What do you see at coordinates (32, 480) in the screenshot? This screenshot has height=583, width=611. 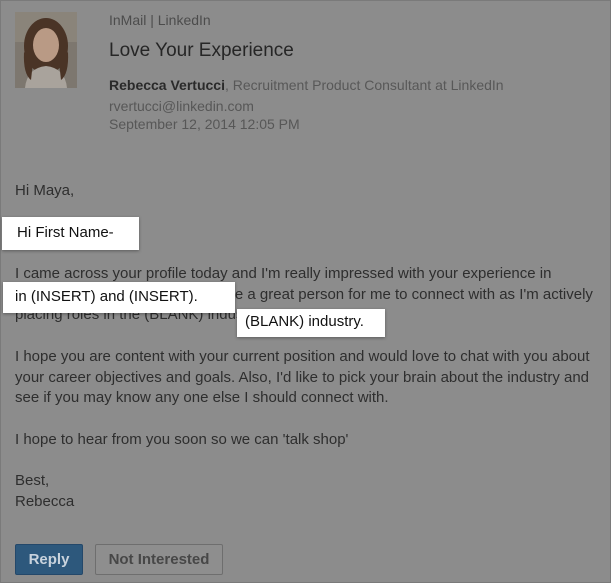 I see `message-closing: Best,` at bounding box center [32, 480].